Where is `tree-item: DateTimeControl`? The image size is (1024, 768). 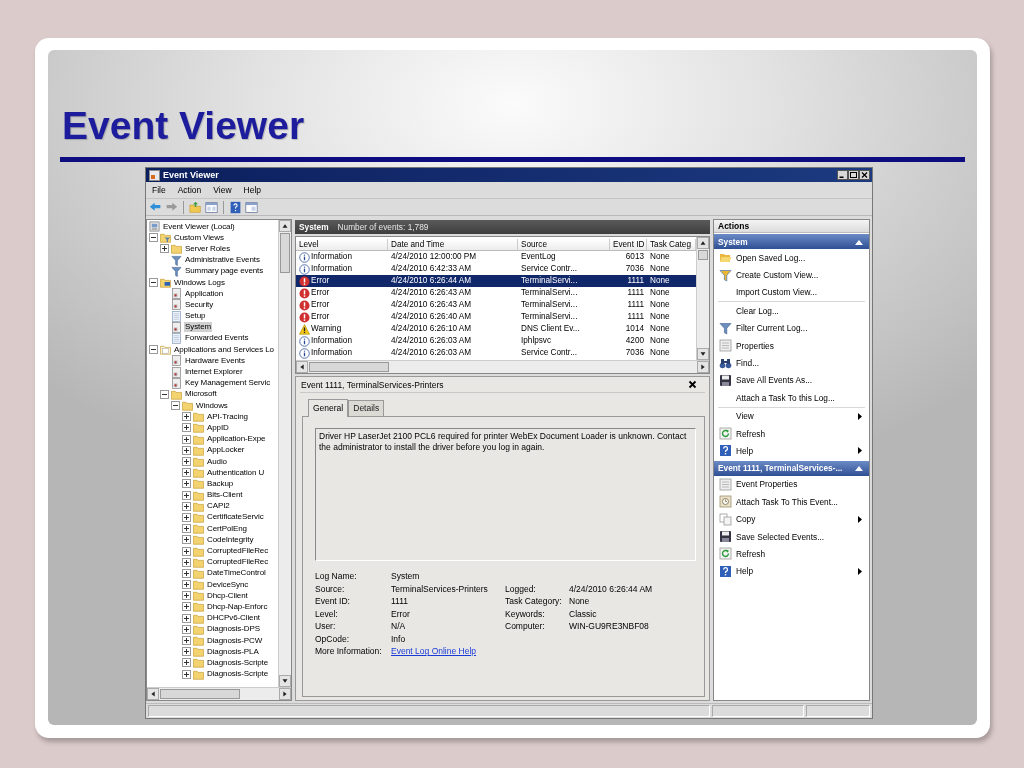
tree-item: DateTimeControl is located at coordinates (236, 573).